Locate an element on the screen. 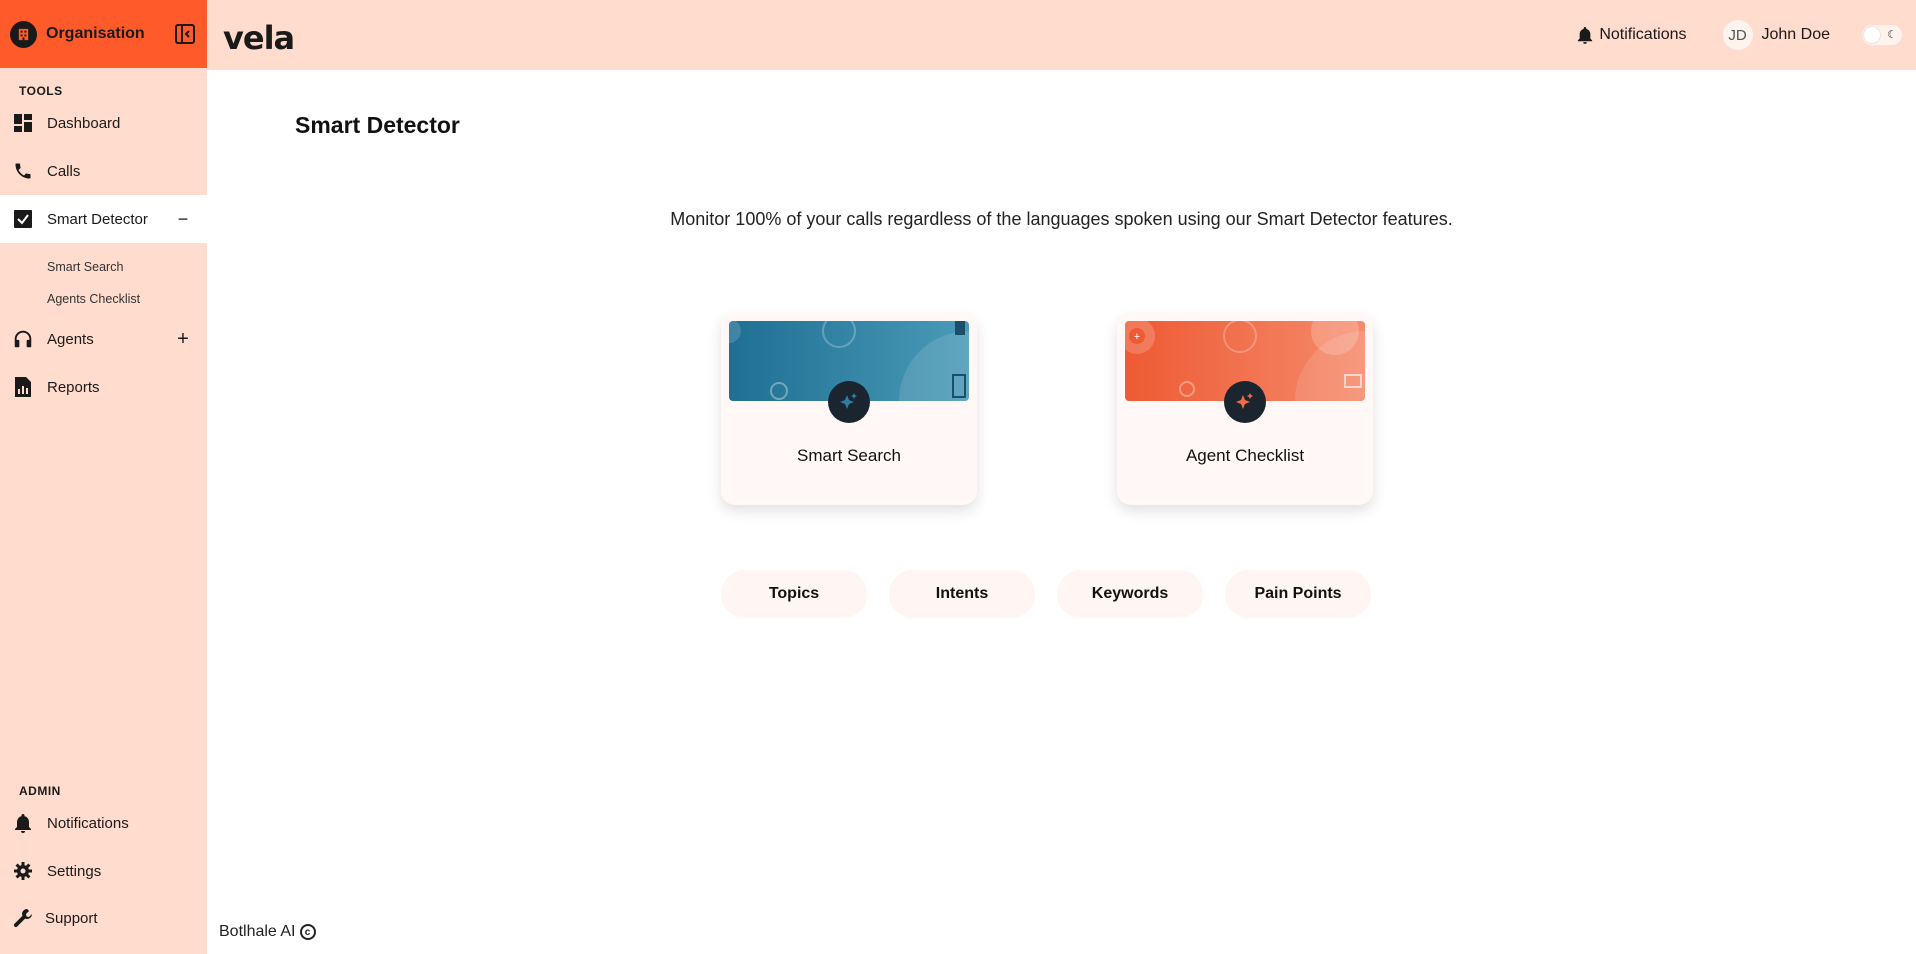 The height and width of the screenshot is (954, 1916). sidebar-collapse-icon is located at coordinates (185, 34).